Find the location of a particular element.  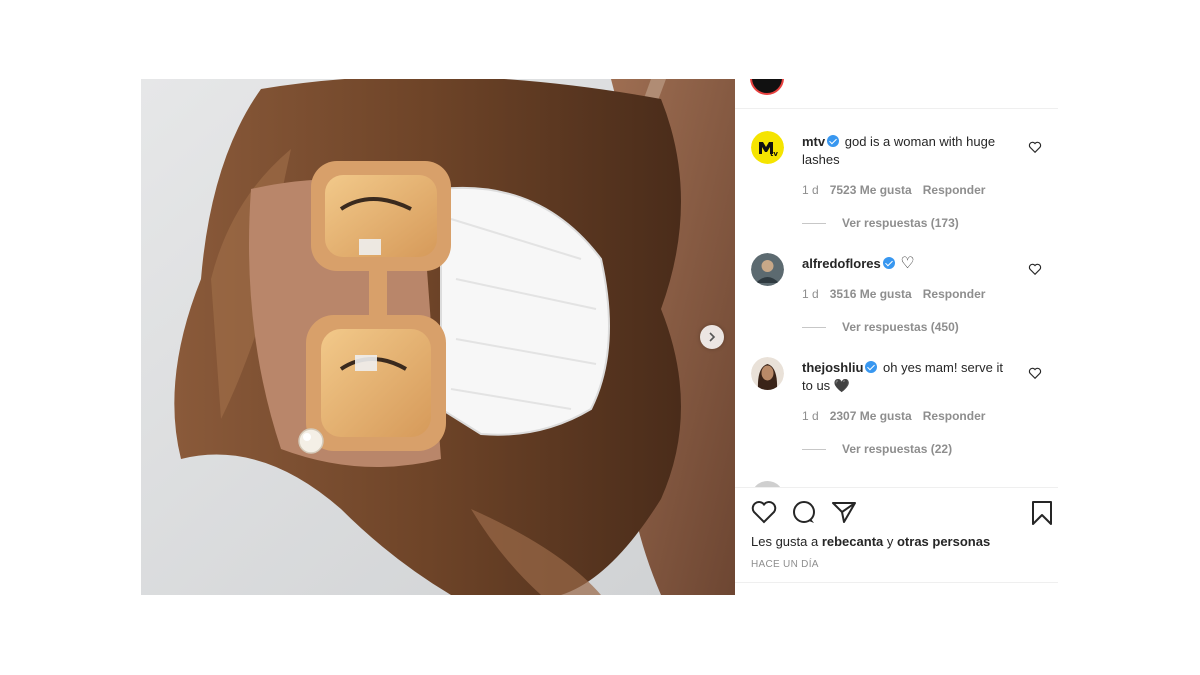

post-timestamp: HACE UN DÍA is located at coordinates (785, 564).